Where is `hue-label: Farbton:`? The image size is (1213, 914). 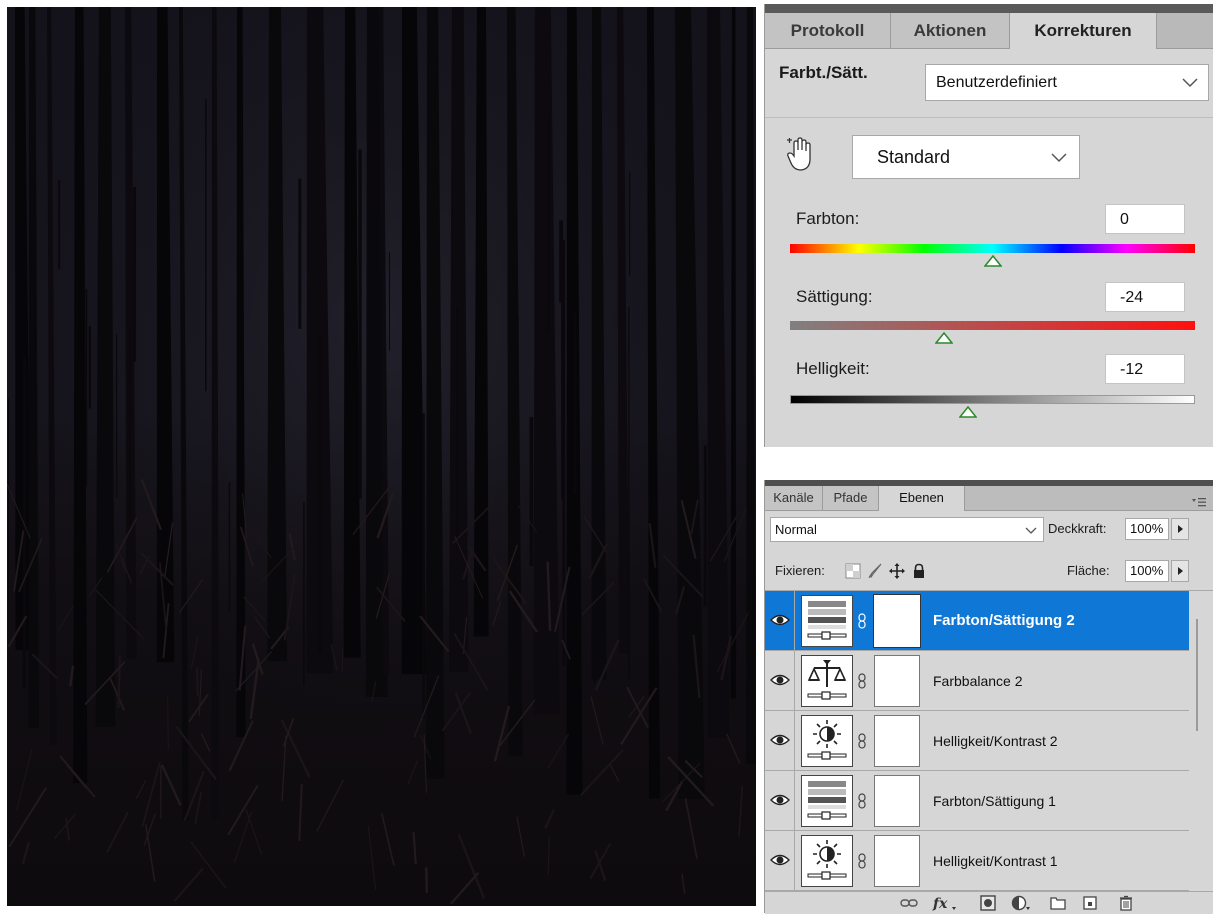 hue-label: Farbton: is located at coordinates (827, 219).